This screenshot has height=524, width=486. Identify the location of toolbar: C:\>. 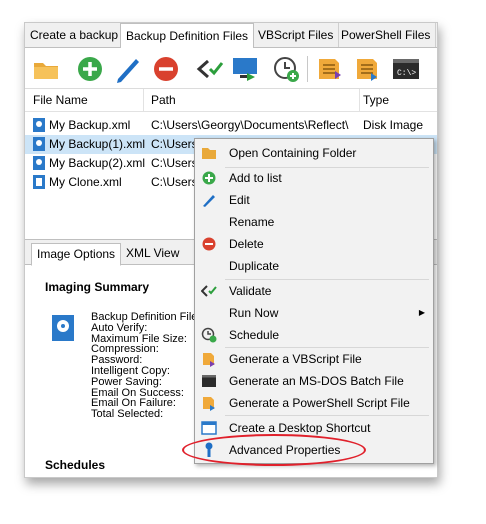
(231, 68).